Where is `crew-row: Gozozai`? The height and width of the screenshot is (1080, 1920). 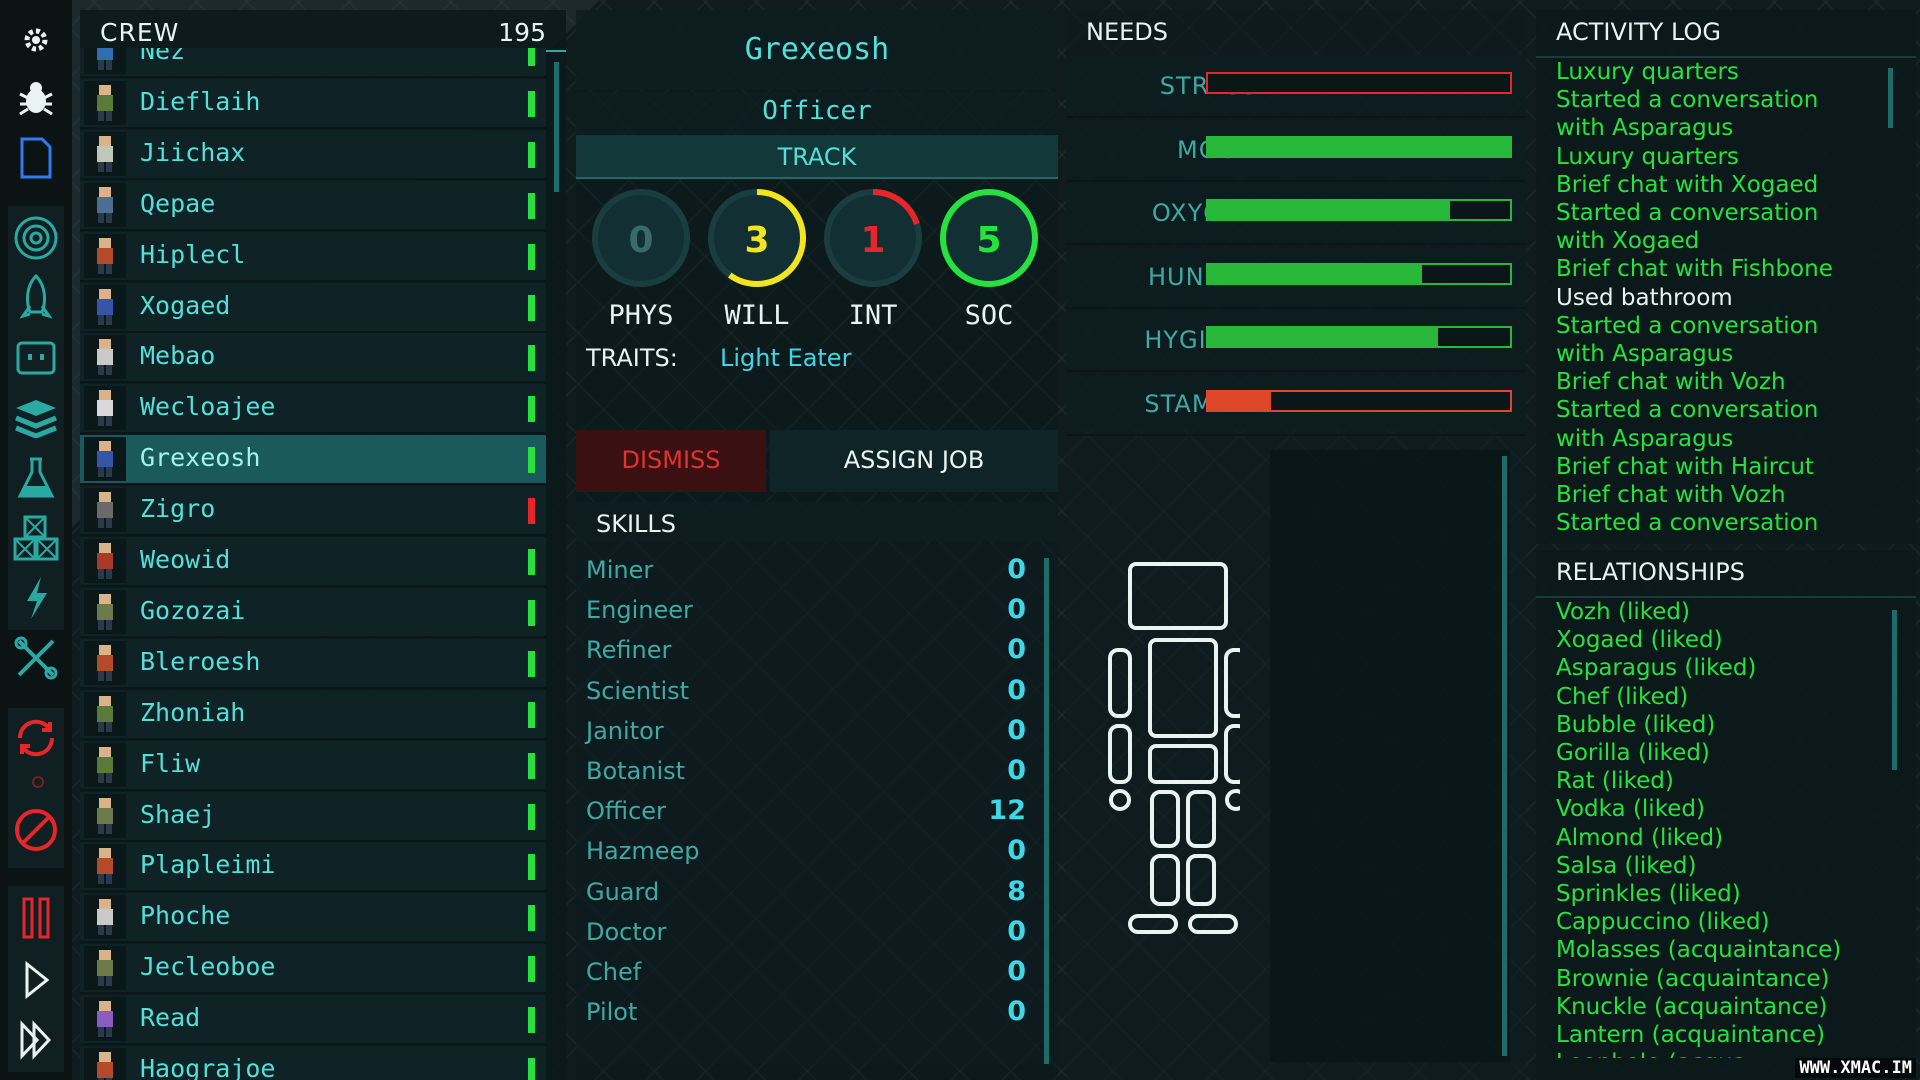
crew-row: Gozozai is located at coordinates (313, 612).